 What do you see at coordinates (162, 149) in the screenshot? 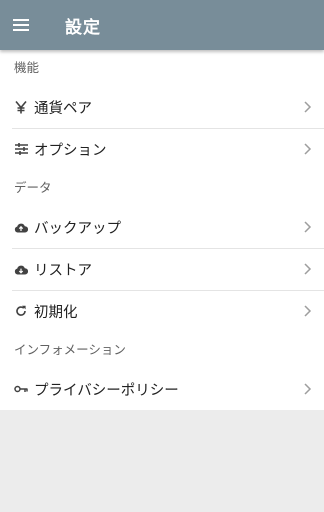
I see `row-options: オプション` at bounding box center [162, 149].